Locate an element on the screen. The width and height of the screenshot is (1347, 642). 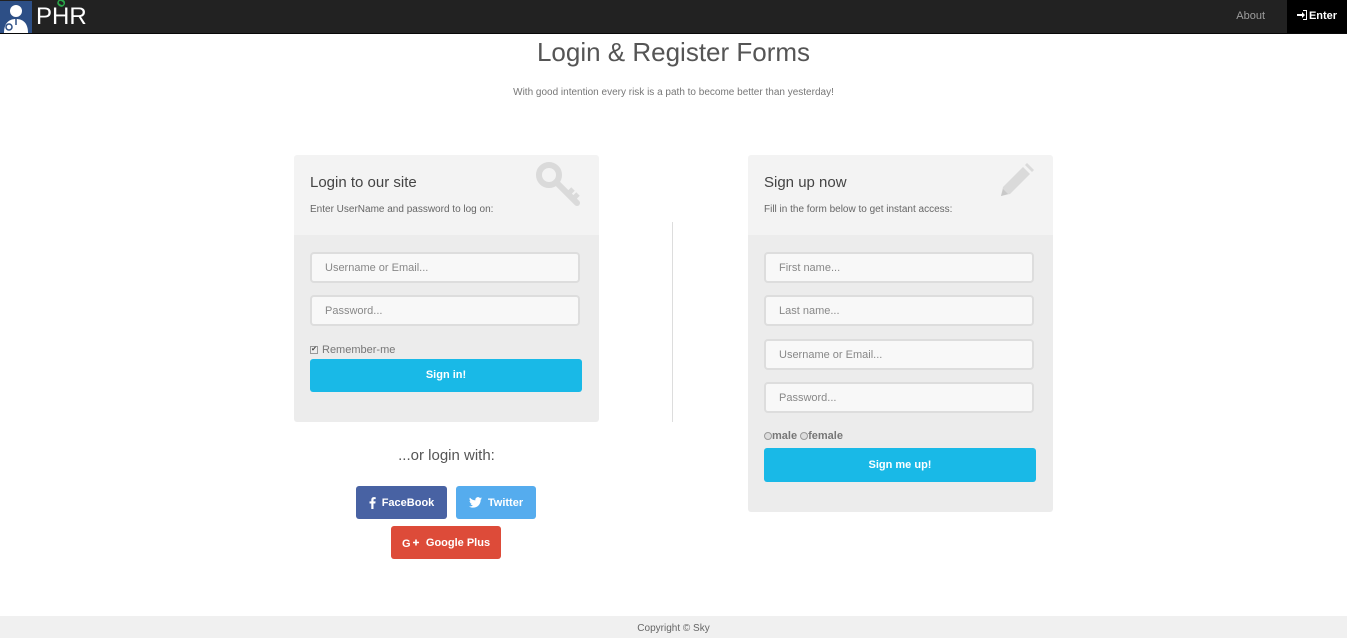
signup-username-input is located at coordinates (899, 354).